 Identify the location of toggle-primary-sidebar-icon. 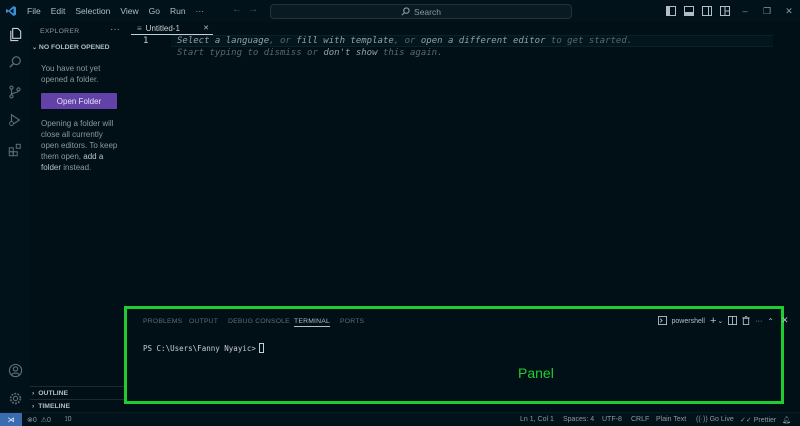
(671, 11).